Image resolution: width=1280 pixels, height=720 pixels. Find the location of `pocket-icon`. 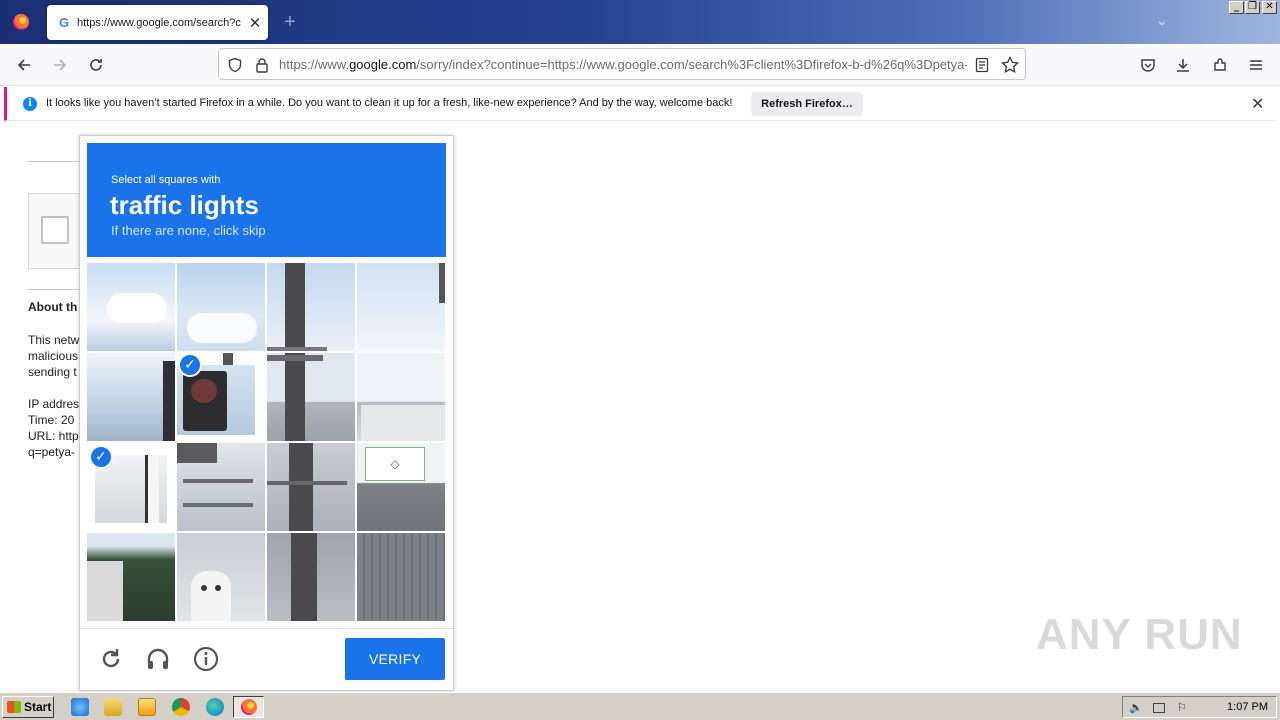

pocket-icon is located at coordinates (1148, 65).